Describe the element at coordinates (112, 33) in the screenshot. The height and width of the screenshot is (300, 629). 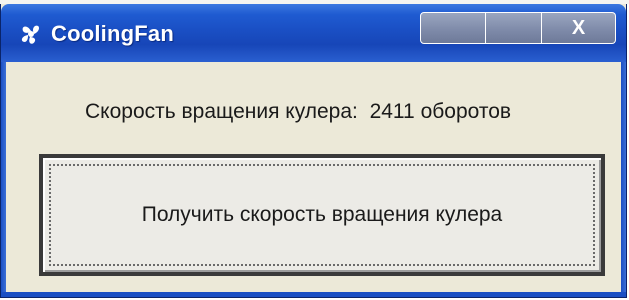
I see `window-title: CoolingFan` at that location.